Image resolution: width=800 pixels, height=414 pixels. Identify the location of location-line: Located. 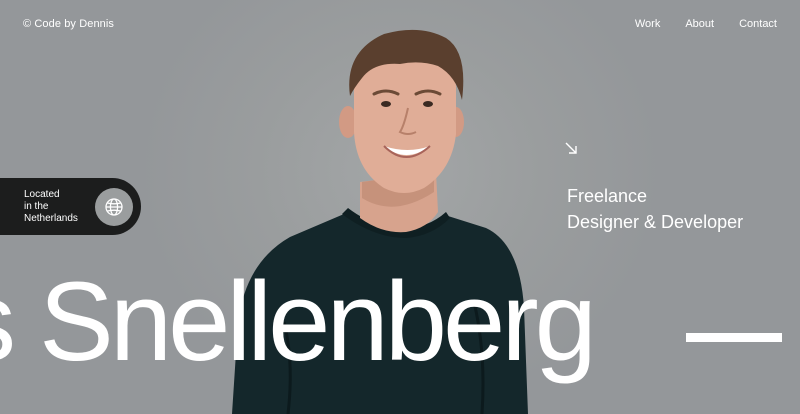
(42, 194).